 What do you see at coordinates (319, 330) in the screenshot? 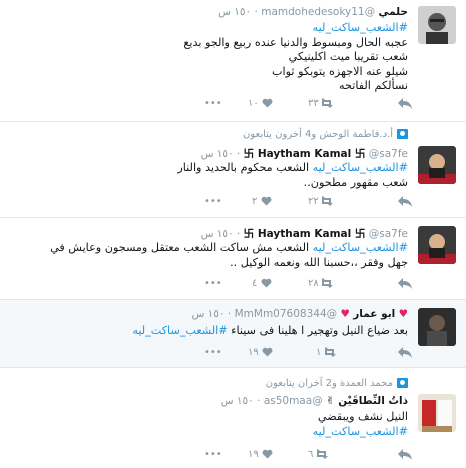
I see `tweet-line: بعد ضياع النيل وتهجير ا هلينا فى سيناء` at bounding box center [319, 330].